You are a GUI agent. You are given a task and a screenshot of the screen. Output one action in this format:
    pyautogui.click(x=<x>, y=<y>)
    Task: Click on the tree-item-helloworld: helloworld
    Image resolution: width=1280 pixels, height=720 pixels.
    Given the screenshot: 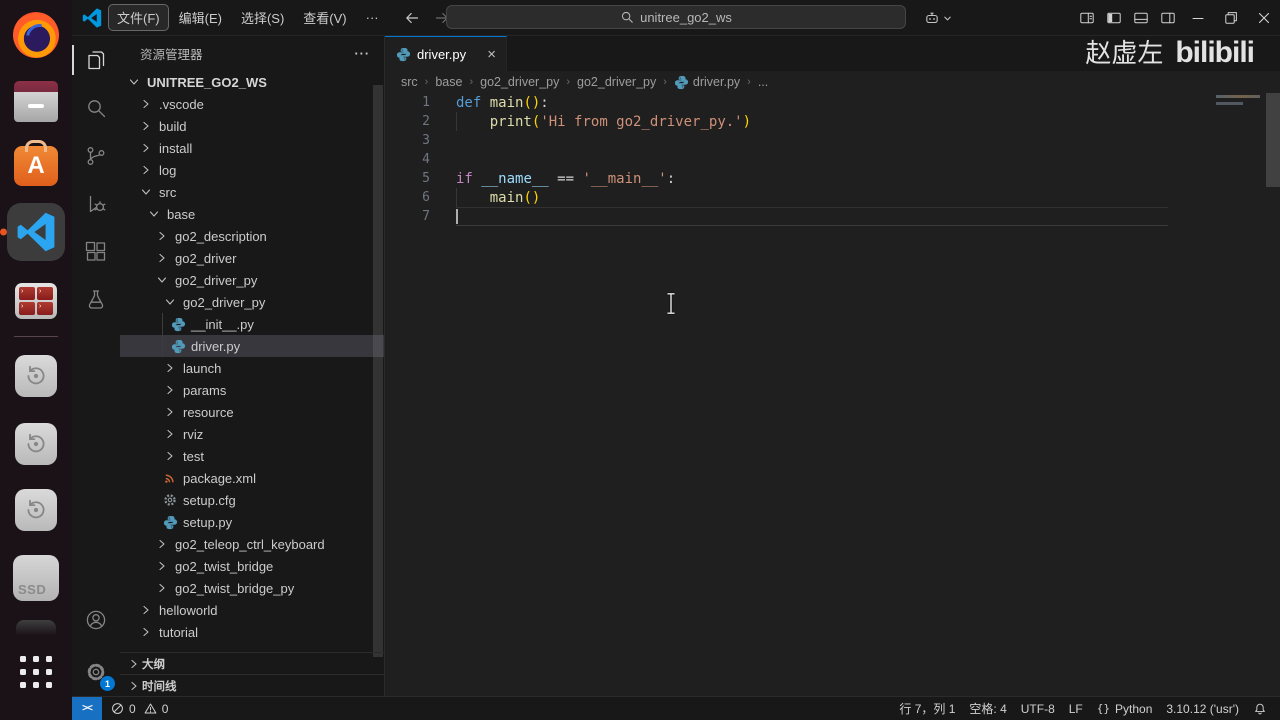 What is the action you would take?
    pyautogui.click(x=252, y=610)
    